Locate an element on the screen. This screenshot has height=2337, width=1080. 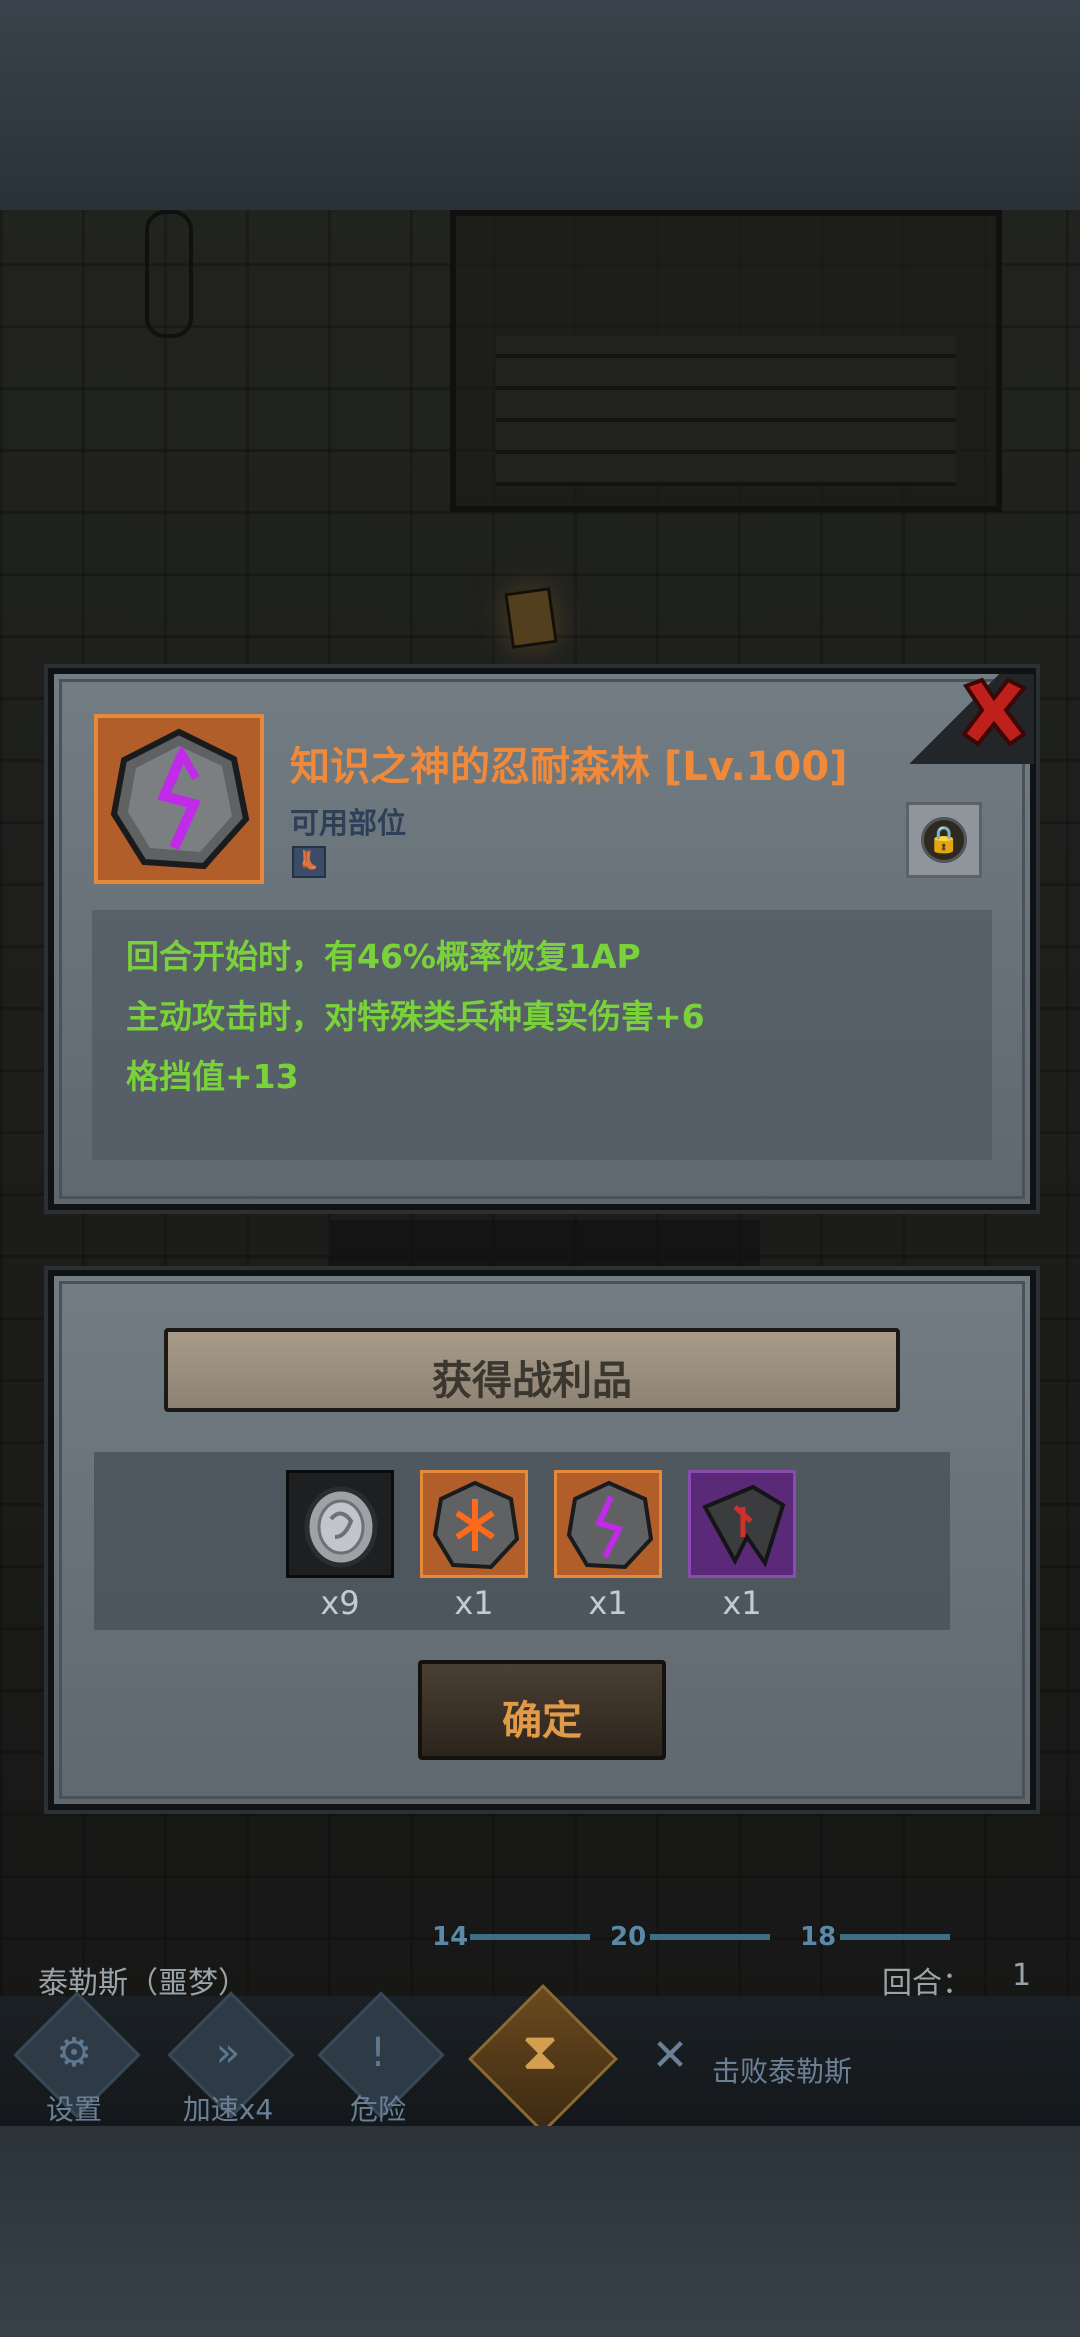
bottom-letterbox is located at coordinates (540, 2231).